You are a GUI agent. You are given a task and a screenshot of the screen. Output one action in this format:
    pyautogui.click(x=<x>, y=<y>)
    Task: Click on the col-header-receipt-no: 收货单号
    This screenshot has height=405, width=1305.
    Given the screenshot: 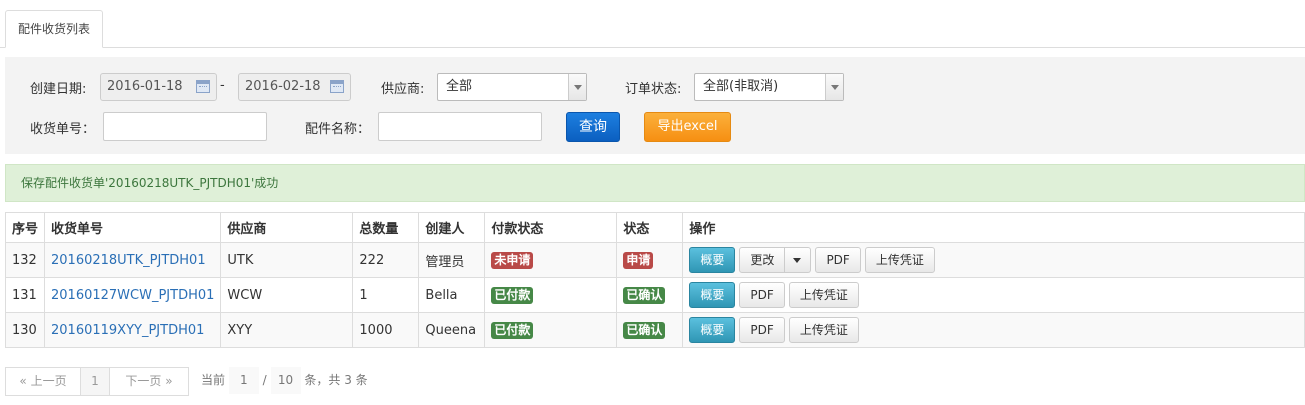 What is the action you would take?
    pyautogui.click(x=132, y=227)
    